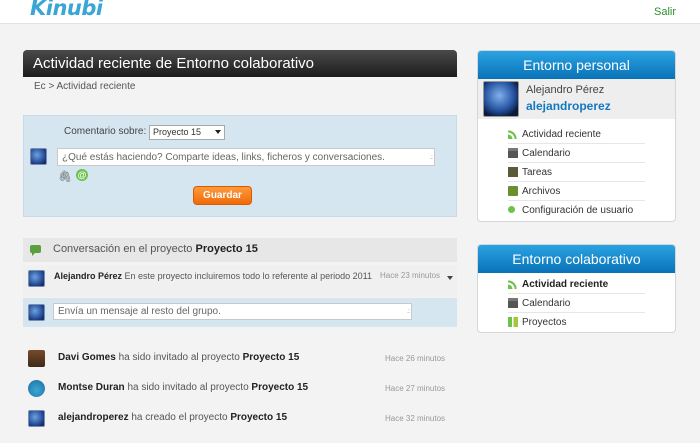 This screenshot has height=443, width=700. I want to click on personal-menu-activity: Actividad reciente, so click(576, 134).